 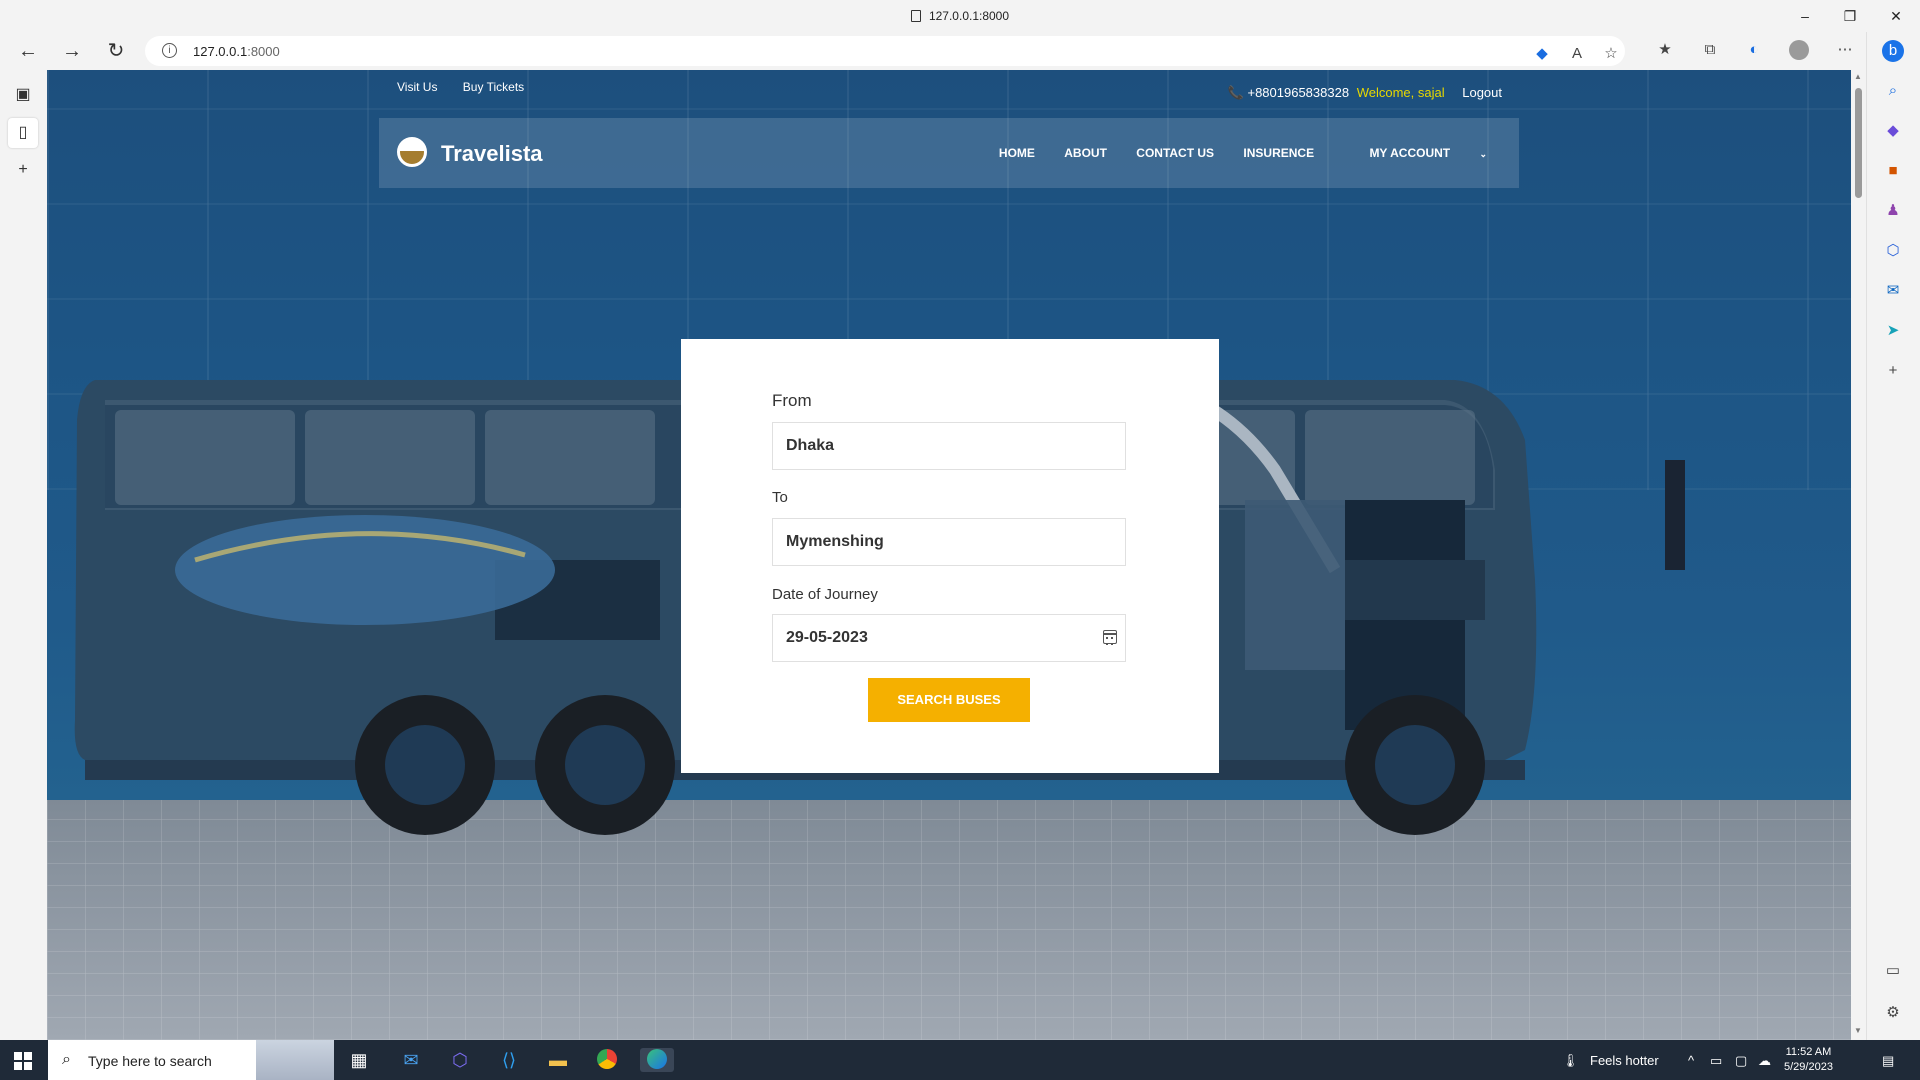 What do you see at coordinates (411, 1060) in the screenshot?
I see `mail-icon: ✉` at bounding box center [411, 1060].